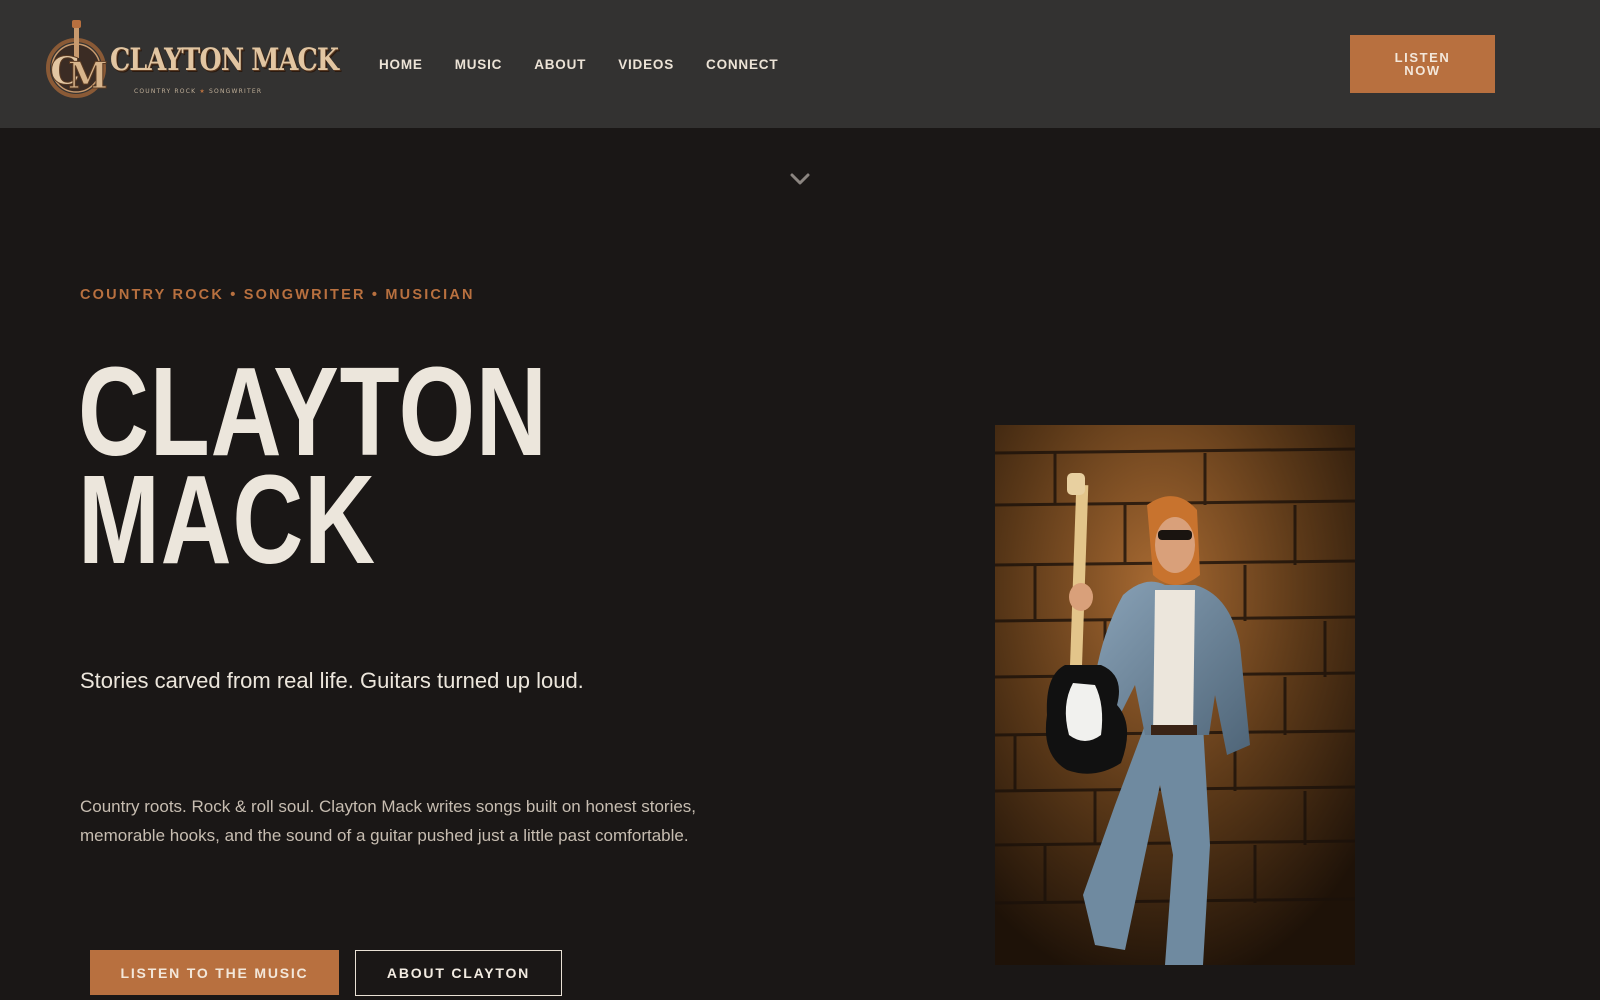 The image size is (1600, 1000). Describe the element at coordinates (560, 64) in the screenshot. I see `nav-about: ABOUT` at that location.